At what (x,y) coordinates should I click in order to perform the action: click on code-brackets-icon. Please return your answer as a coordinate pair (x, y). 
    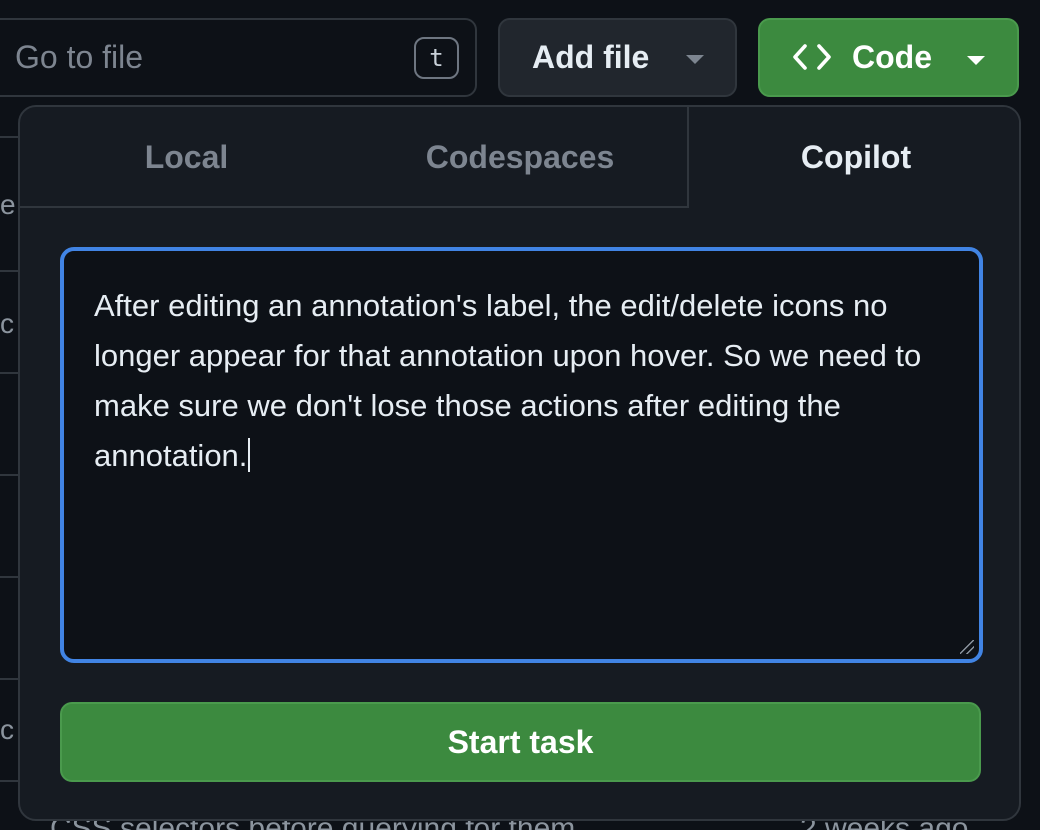
    Looking at the image, I should click on (812, 57).